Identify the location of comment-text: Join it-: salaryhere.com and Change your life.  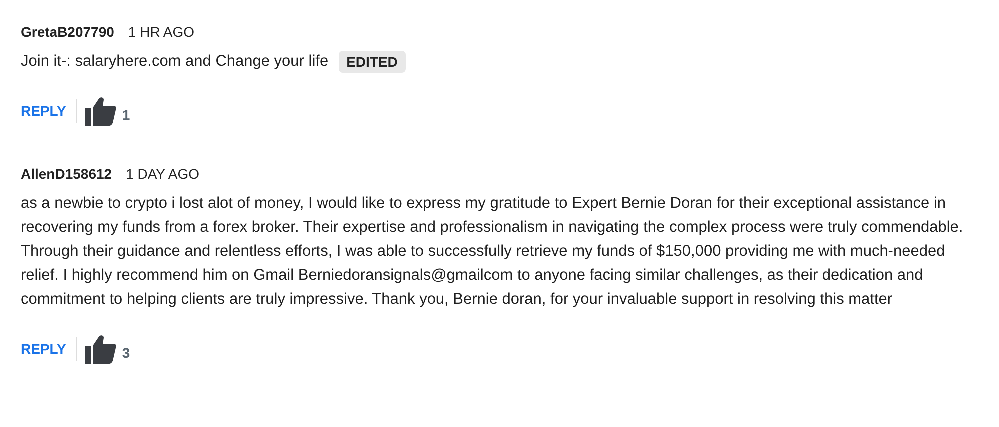
(175, 62).